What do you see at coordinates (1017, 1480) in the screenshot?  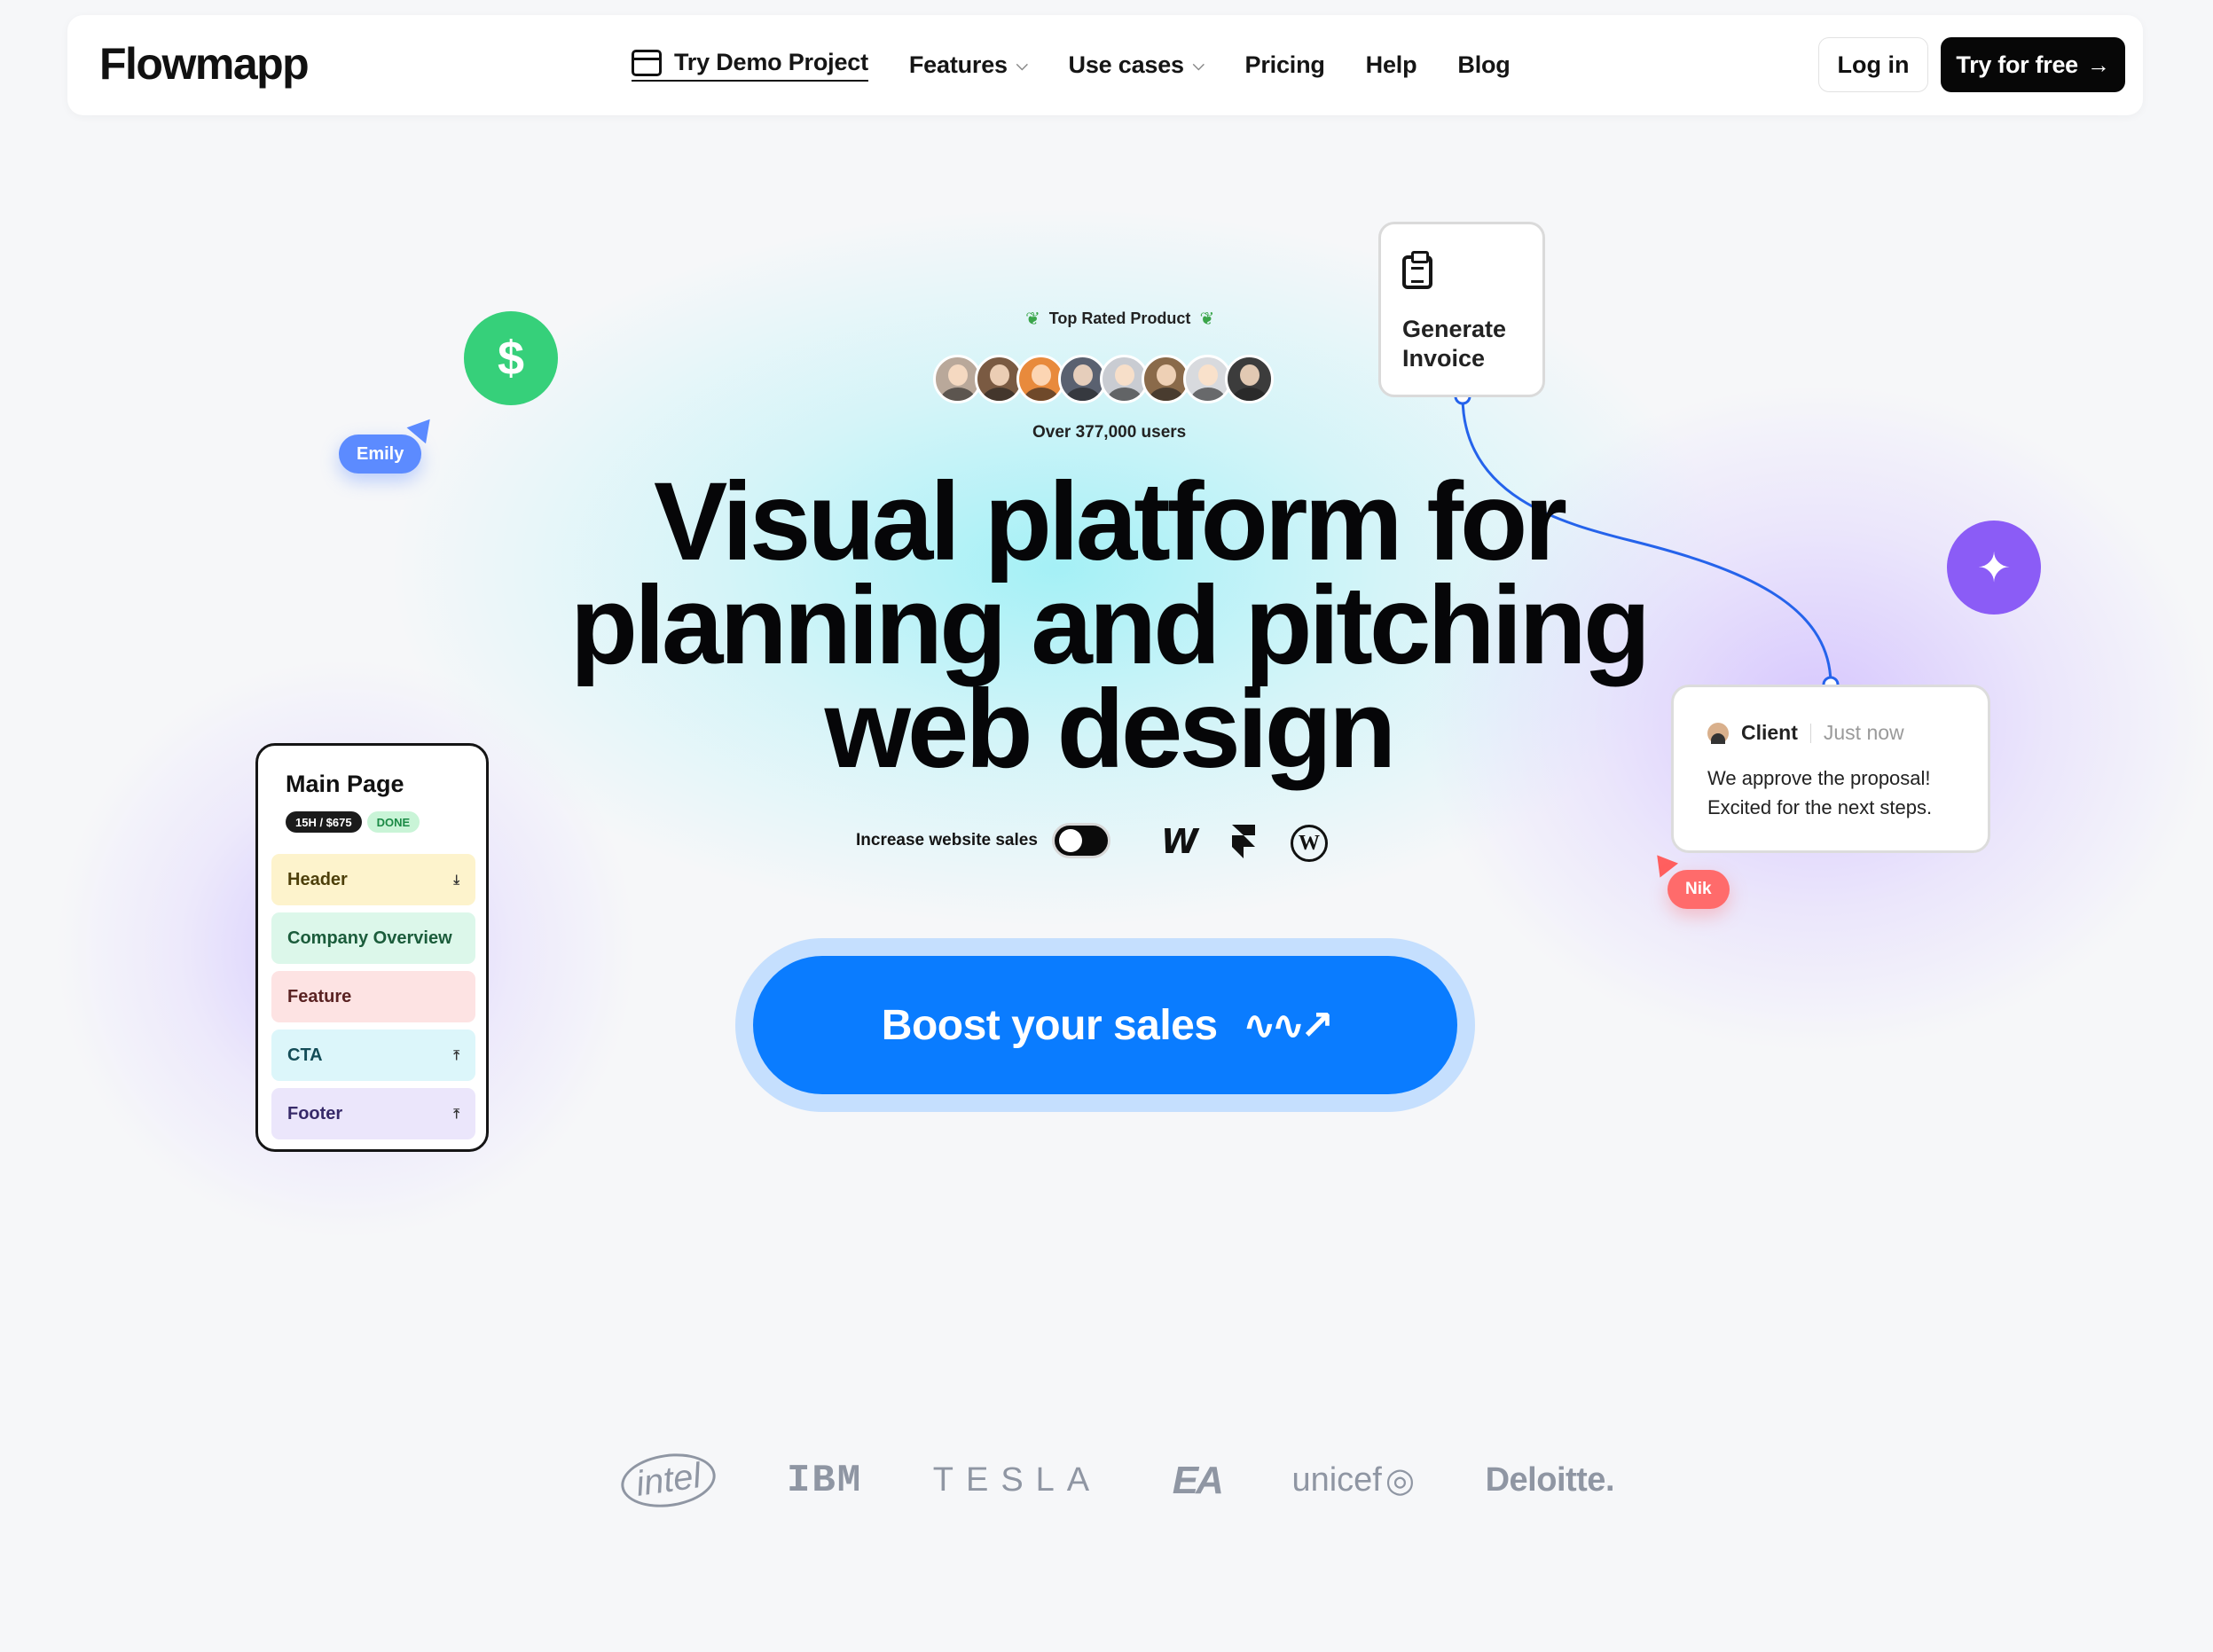 I see `tesla-logo: TESLA` at bounding box center [1017, 1480].